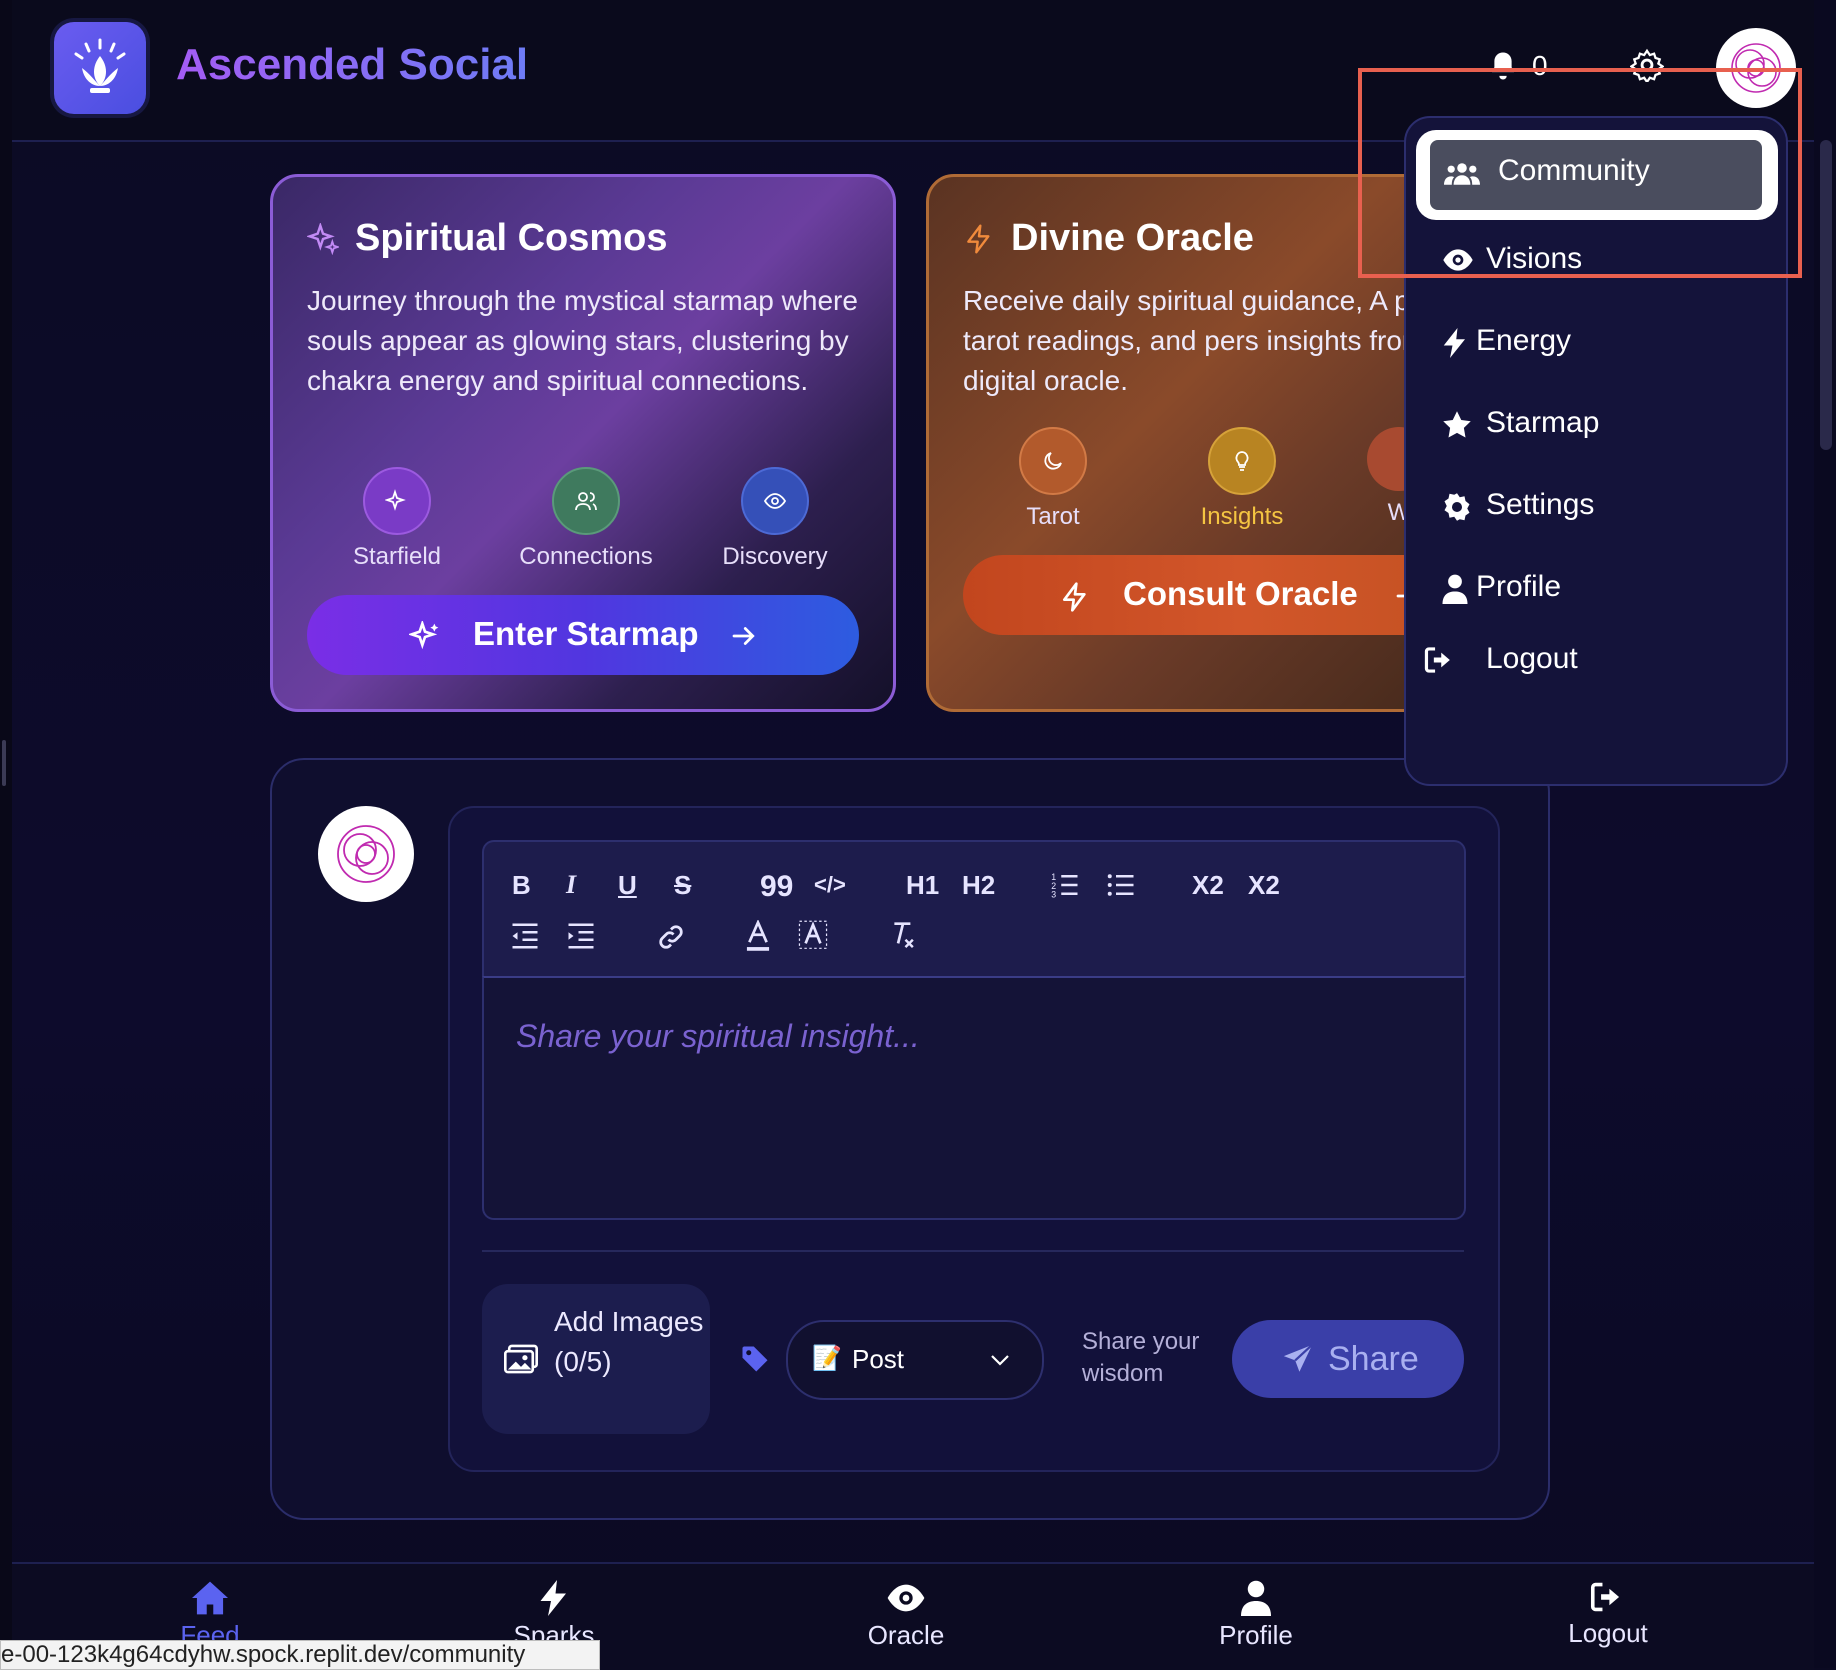 This screenshot has width=1836, height=1670. What do you see at coordinates (1053, 895) in the screenshot?
I see `svg-text: 3` at bounding box center [1053, 895].